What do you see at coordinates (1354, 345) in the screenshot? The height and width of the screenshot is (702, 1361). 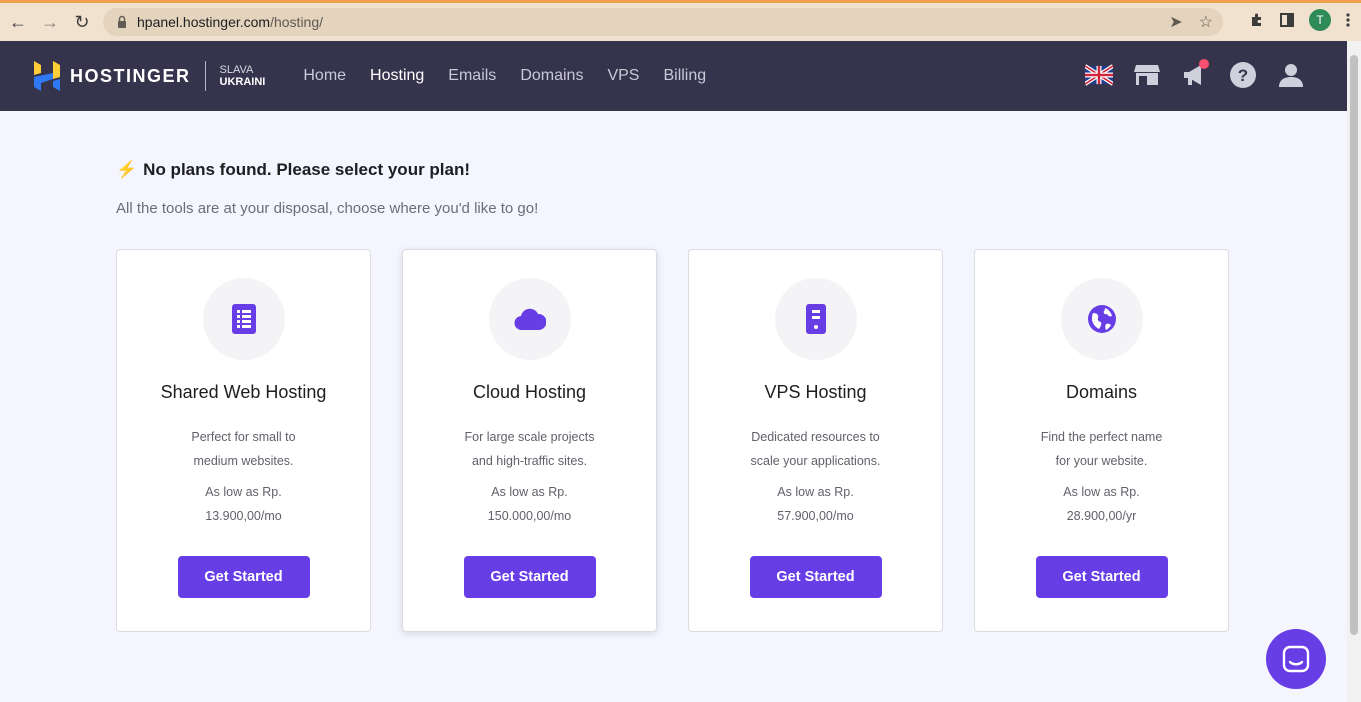 I see `scrollbar-thumb` at bounding box center [1354, 345].